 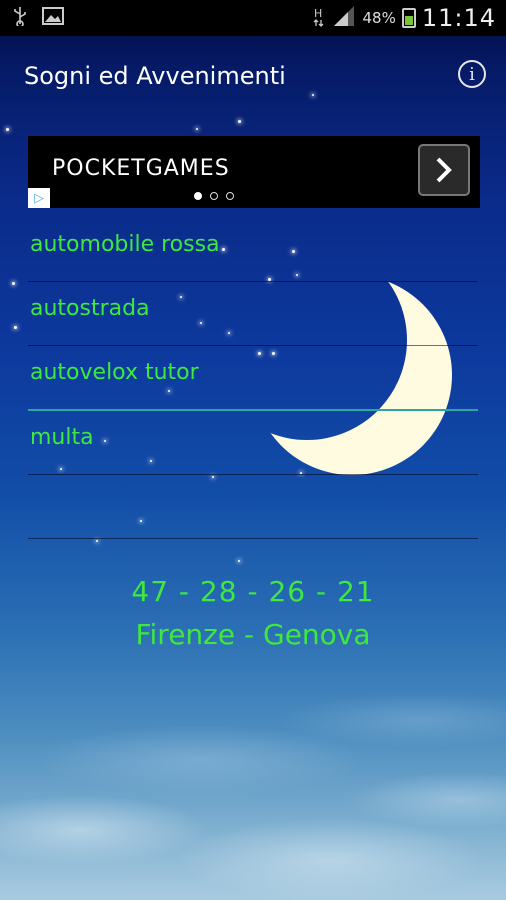 I want to click on status-bar: H 48% 11:14, so click(x=253, y=18).